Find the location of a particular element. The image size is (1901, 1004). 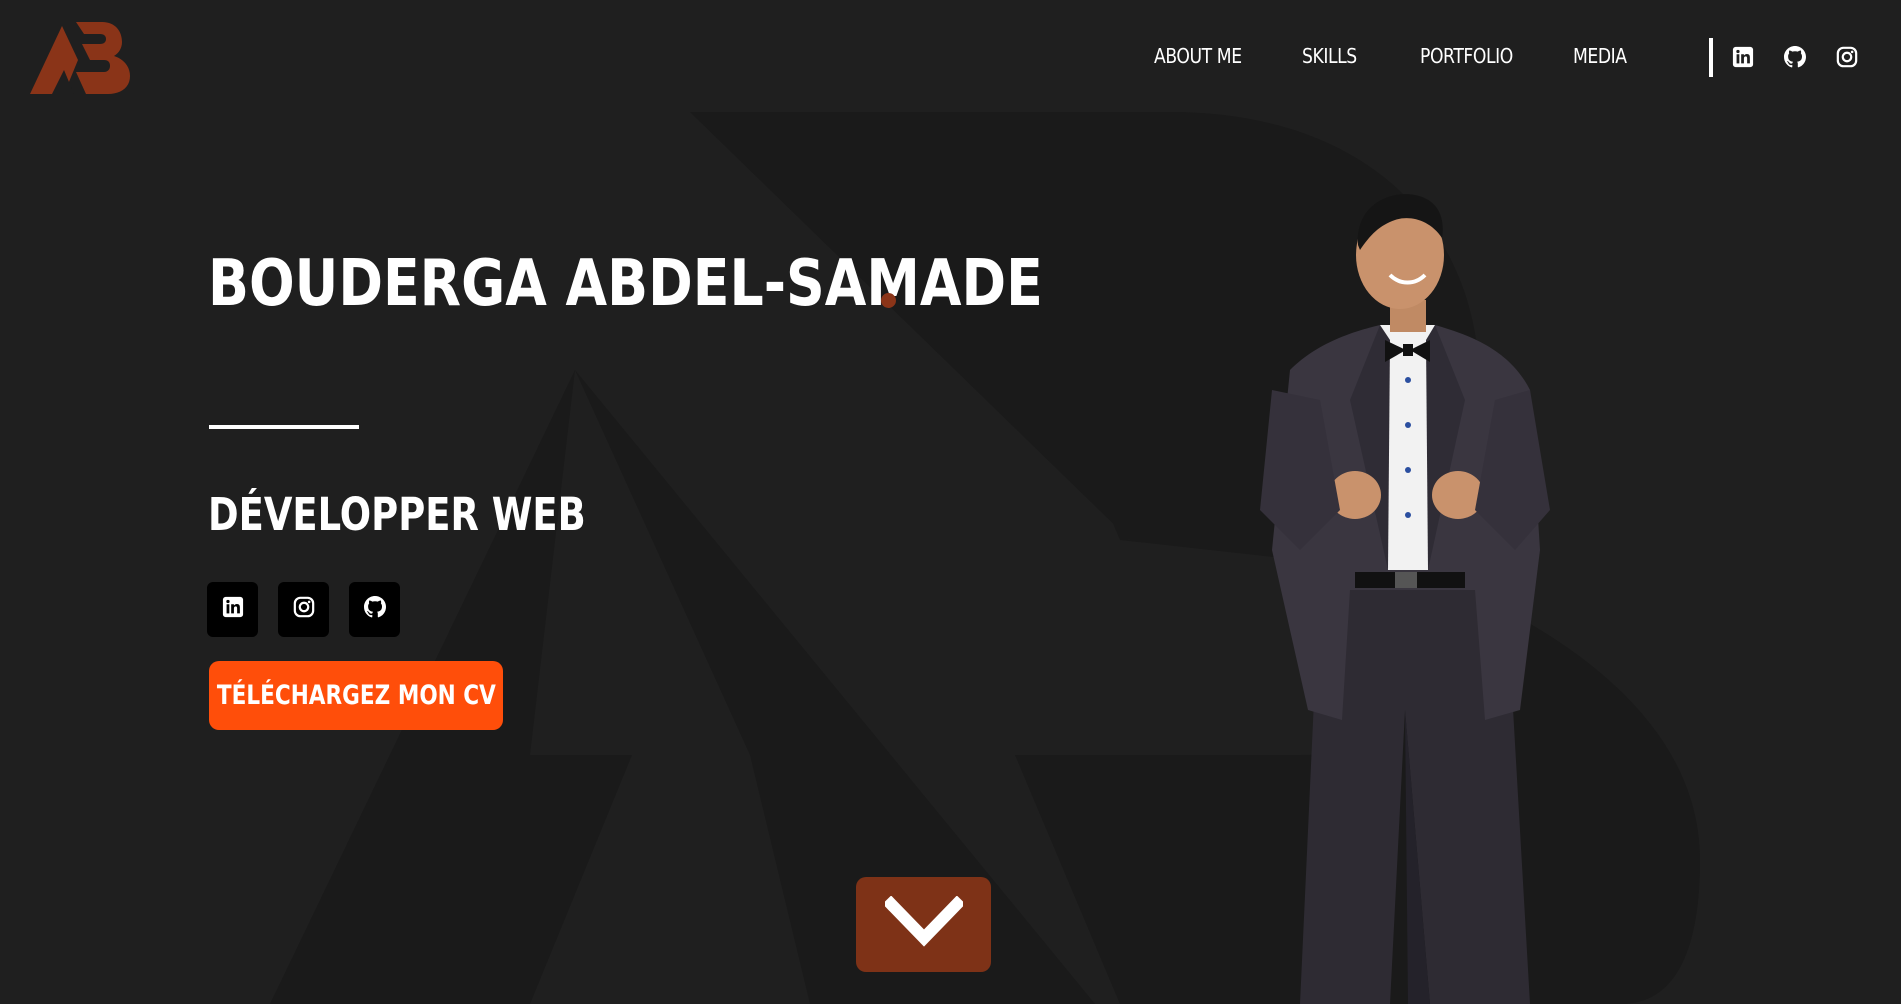

hero-divider is located at coordinates (284, 427).